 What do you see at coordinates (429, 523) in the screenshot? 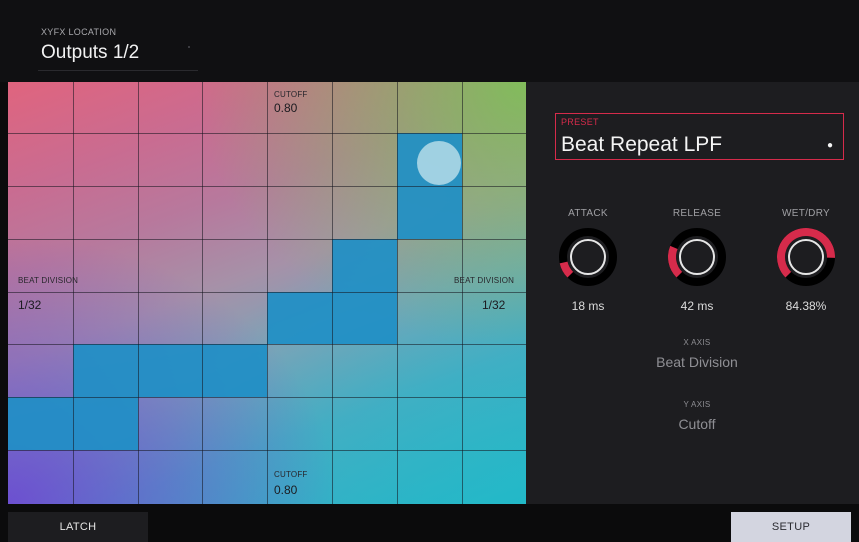
I see `footer-bar: LATCH SETUP` at bounding box center [429, 523].